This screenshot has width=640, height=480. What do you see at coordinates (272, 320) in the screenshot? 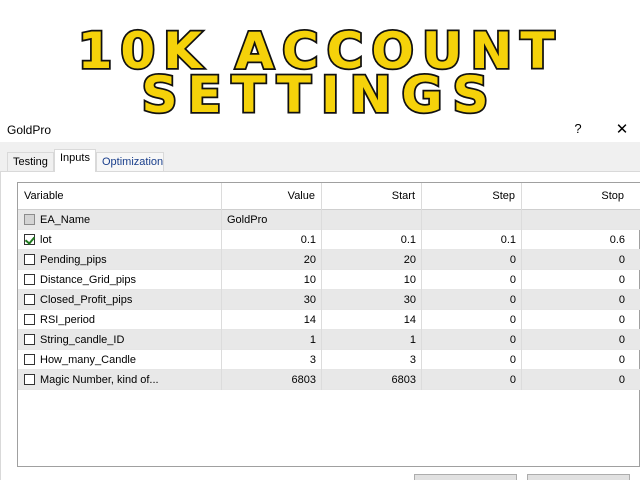
I see `value-cell: 14` at bounding box center [272, 320].